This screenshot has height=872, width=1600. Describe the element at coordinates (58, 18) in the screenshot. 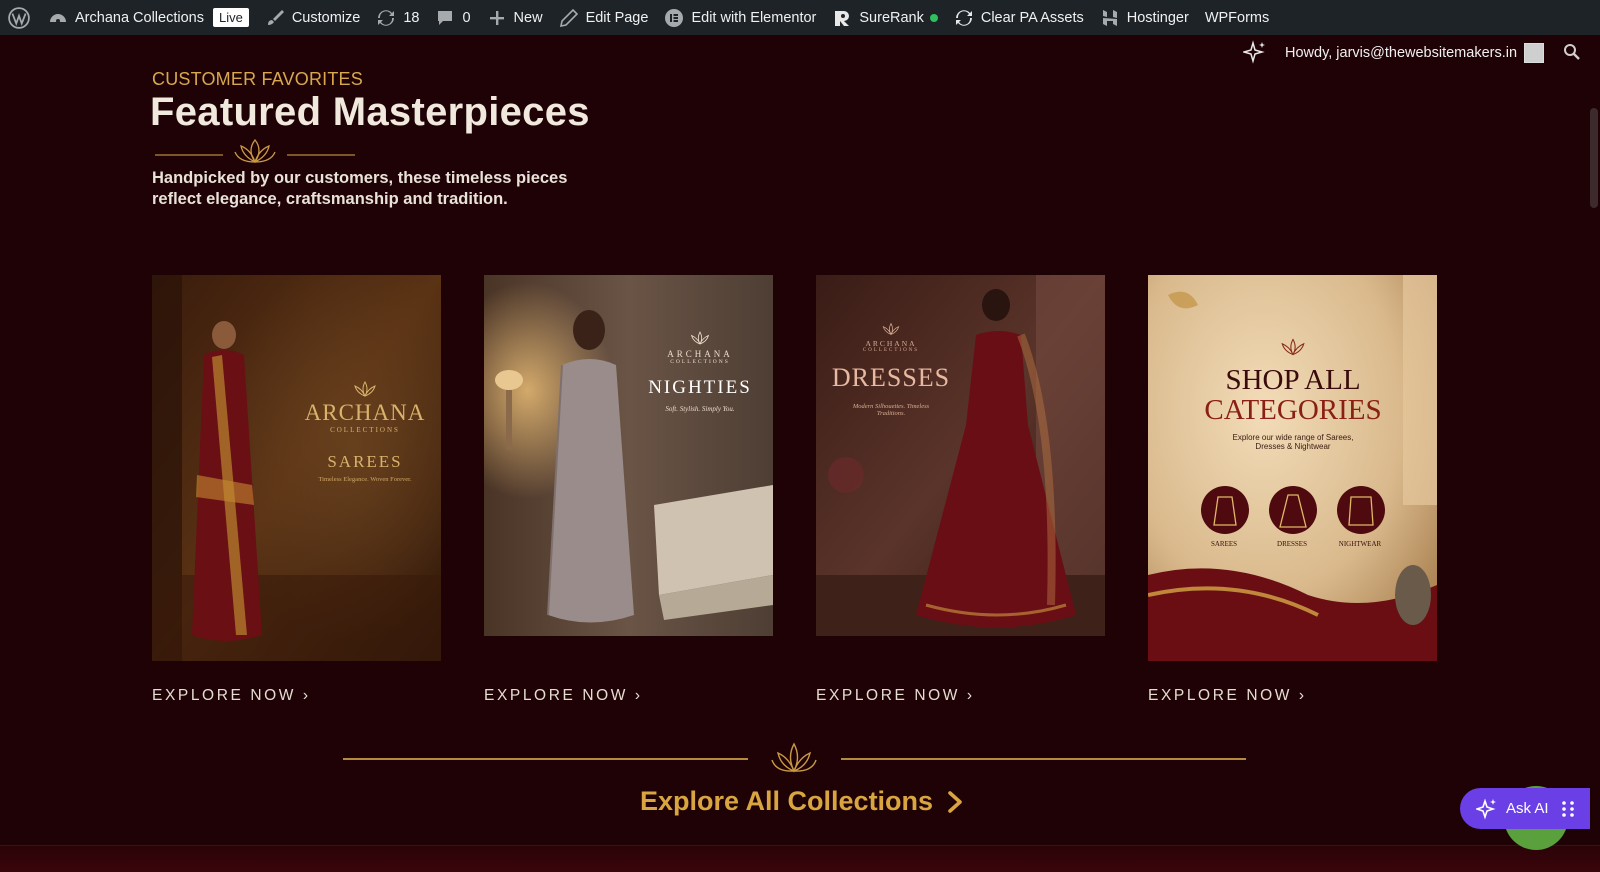

I see `dashboard-icon` at that location.